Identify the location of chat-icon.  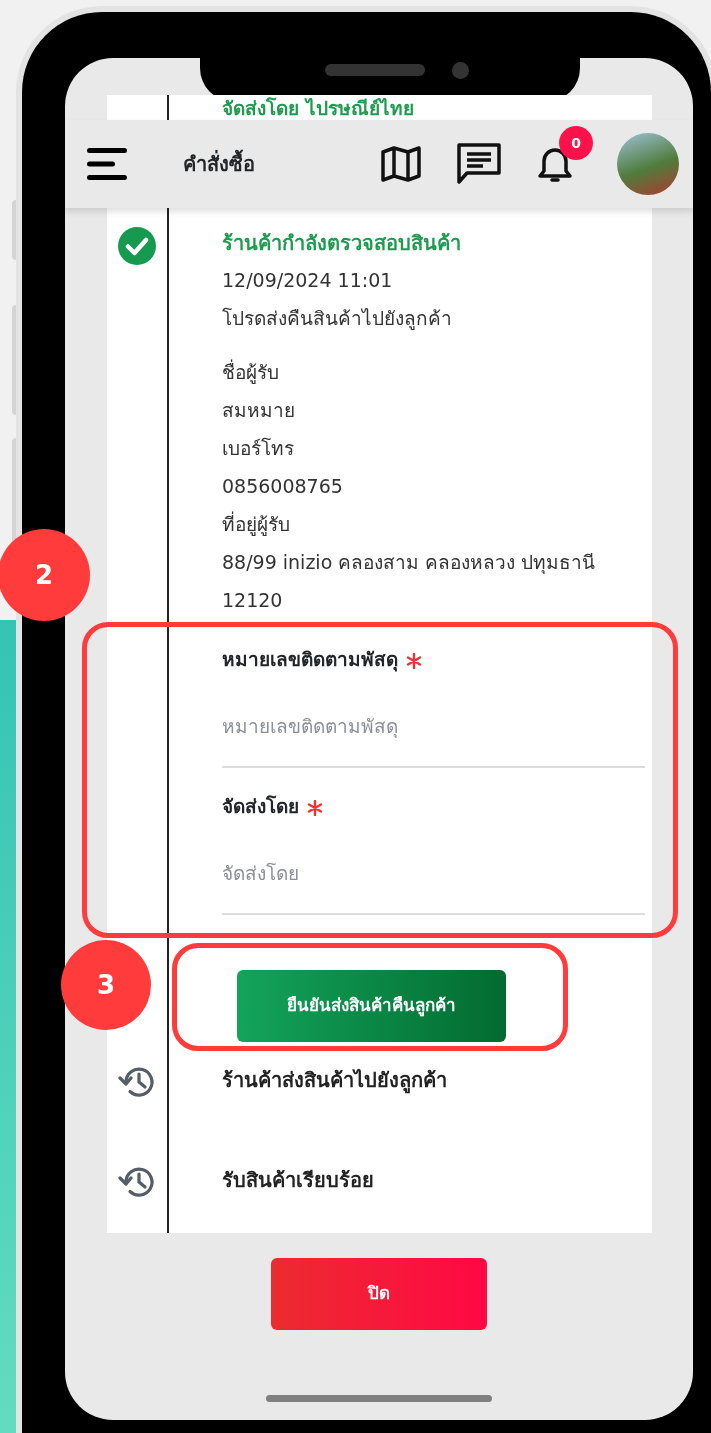
(479, 164).